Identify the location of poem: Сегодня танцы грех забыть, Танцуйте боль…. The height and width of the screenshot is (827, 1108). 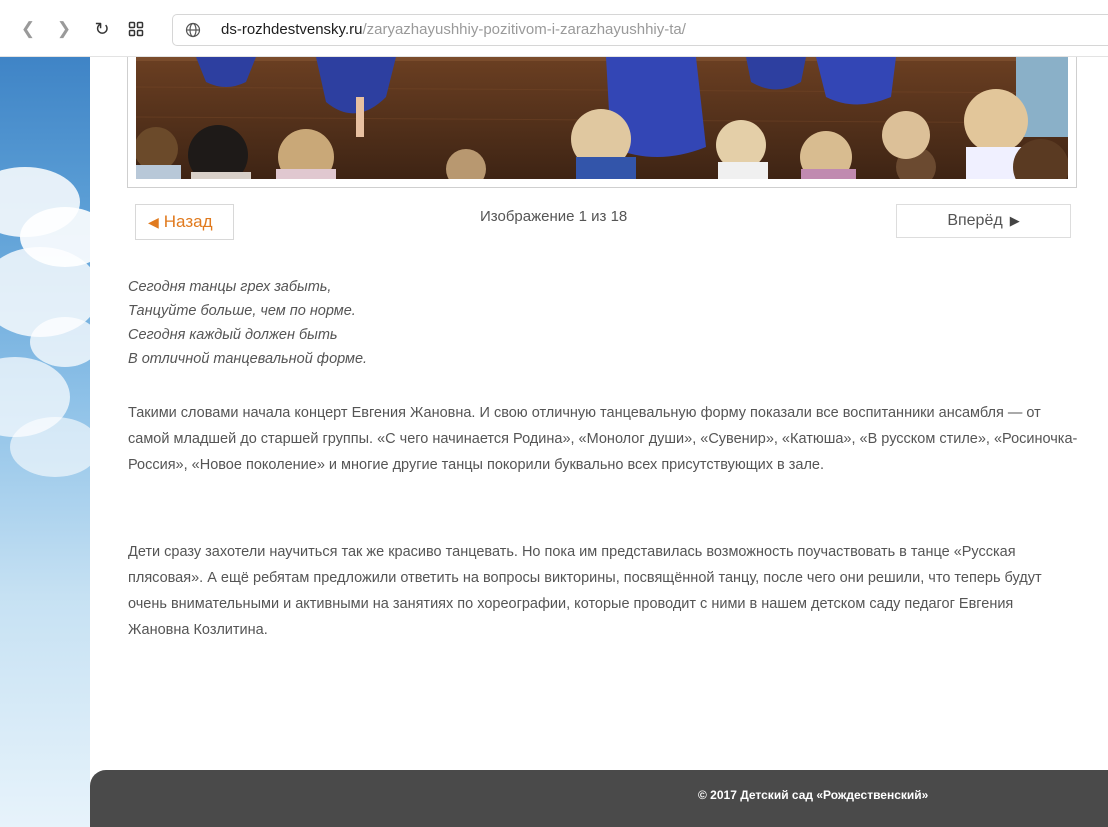
(247, 323).